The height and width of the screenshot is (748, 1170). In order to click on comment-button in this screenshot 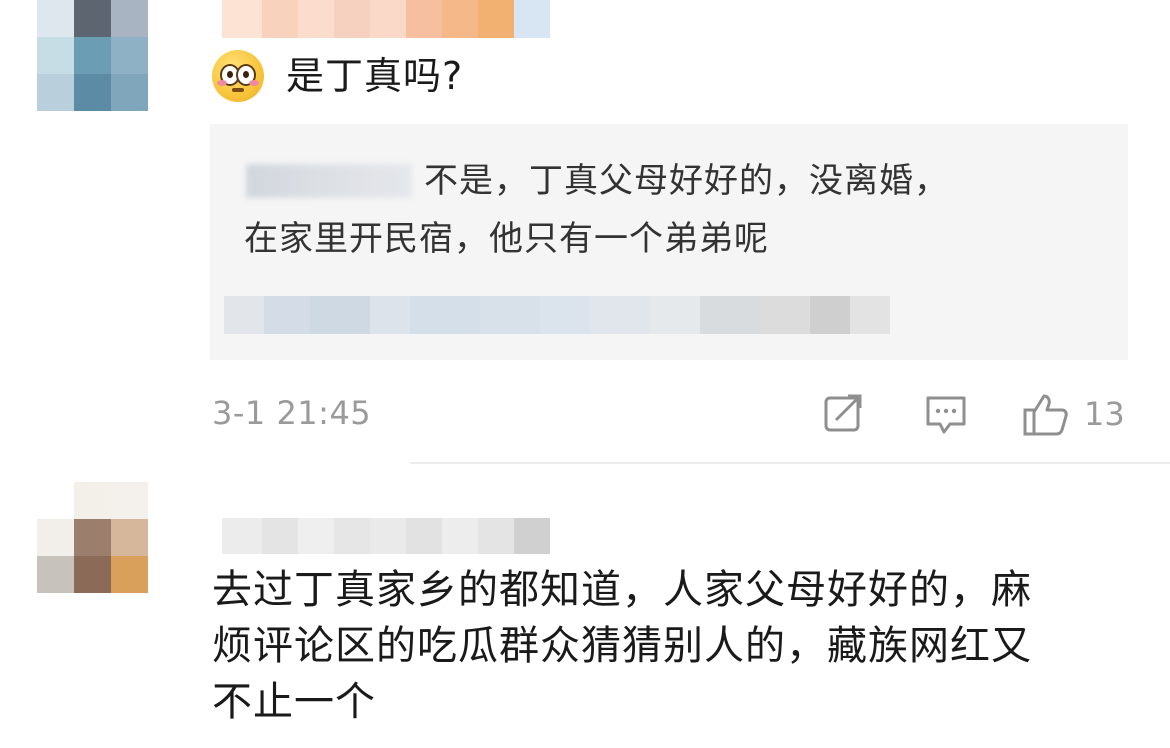, I will do `click(946, 414)`.